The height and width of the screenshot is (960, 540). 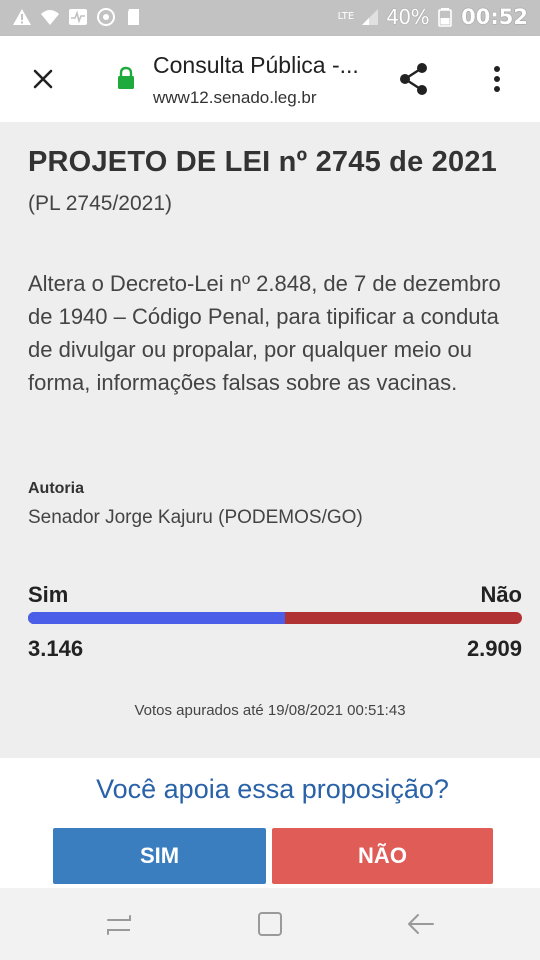 I want to click on close-icon, so click(x=43, y=79).